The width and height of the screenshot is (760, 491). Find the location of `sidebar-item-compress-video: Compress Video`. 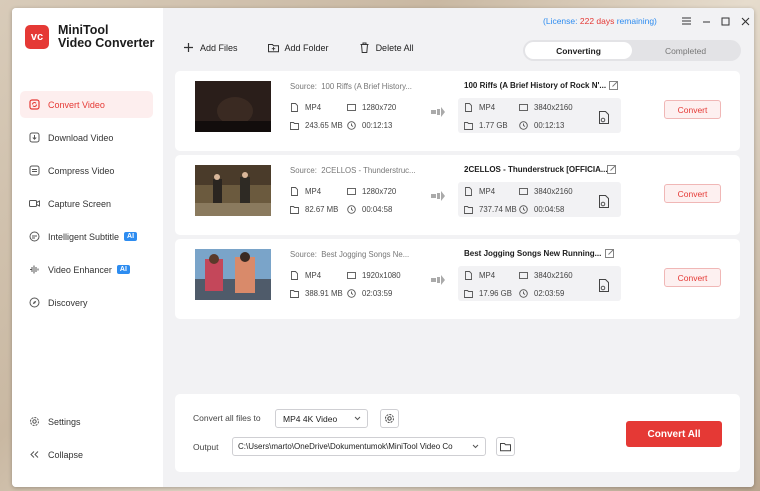

sidebar-item-compress-video: Compress Video is located at coordinates (86, 170).